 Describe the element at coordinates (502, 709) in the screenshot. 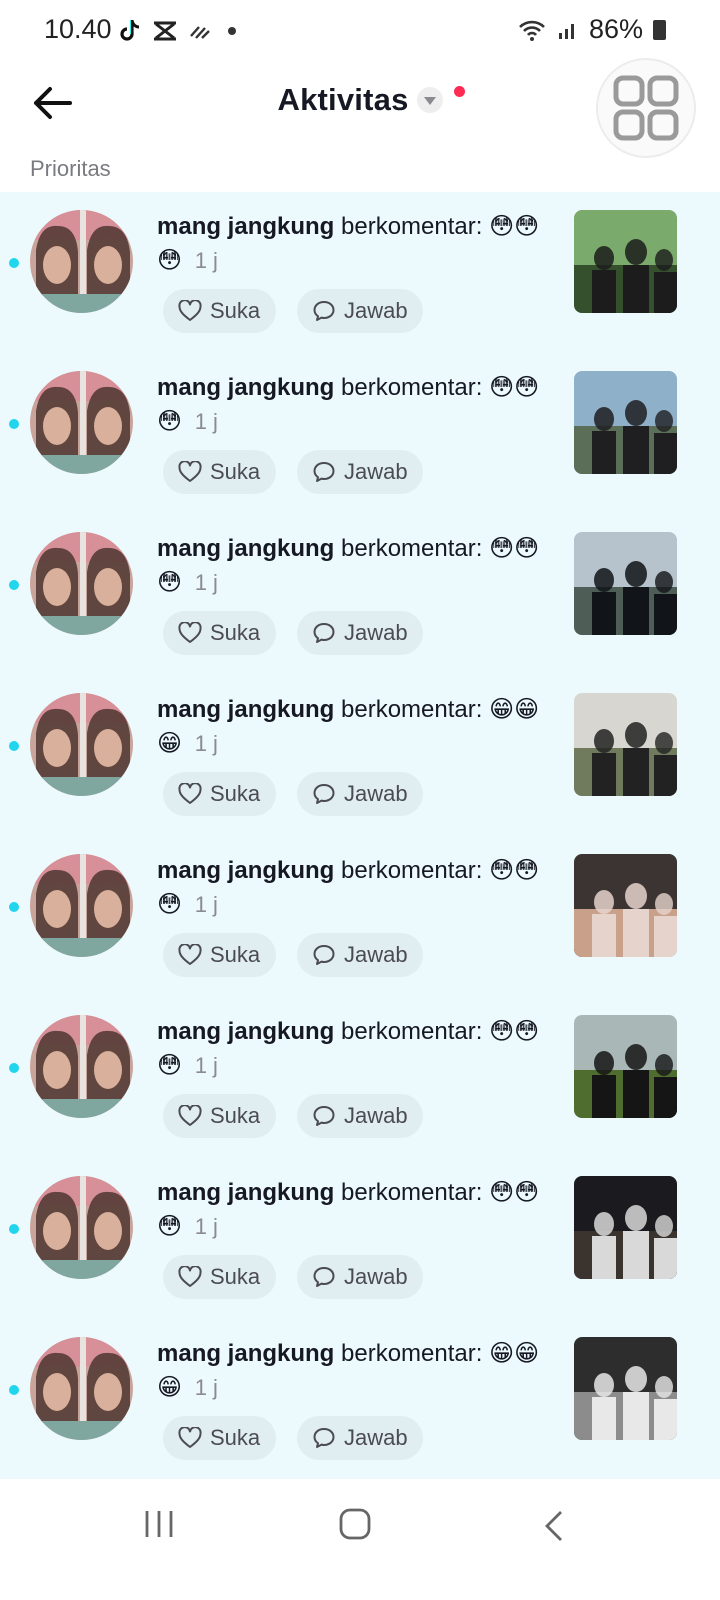

I see `comment-emoji: 😁` at that location.